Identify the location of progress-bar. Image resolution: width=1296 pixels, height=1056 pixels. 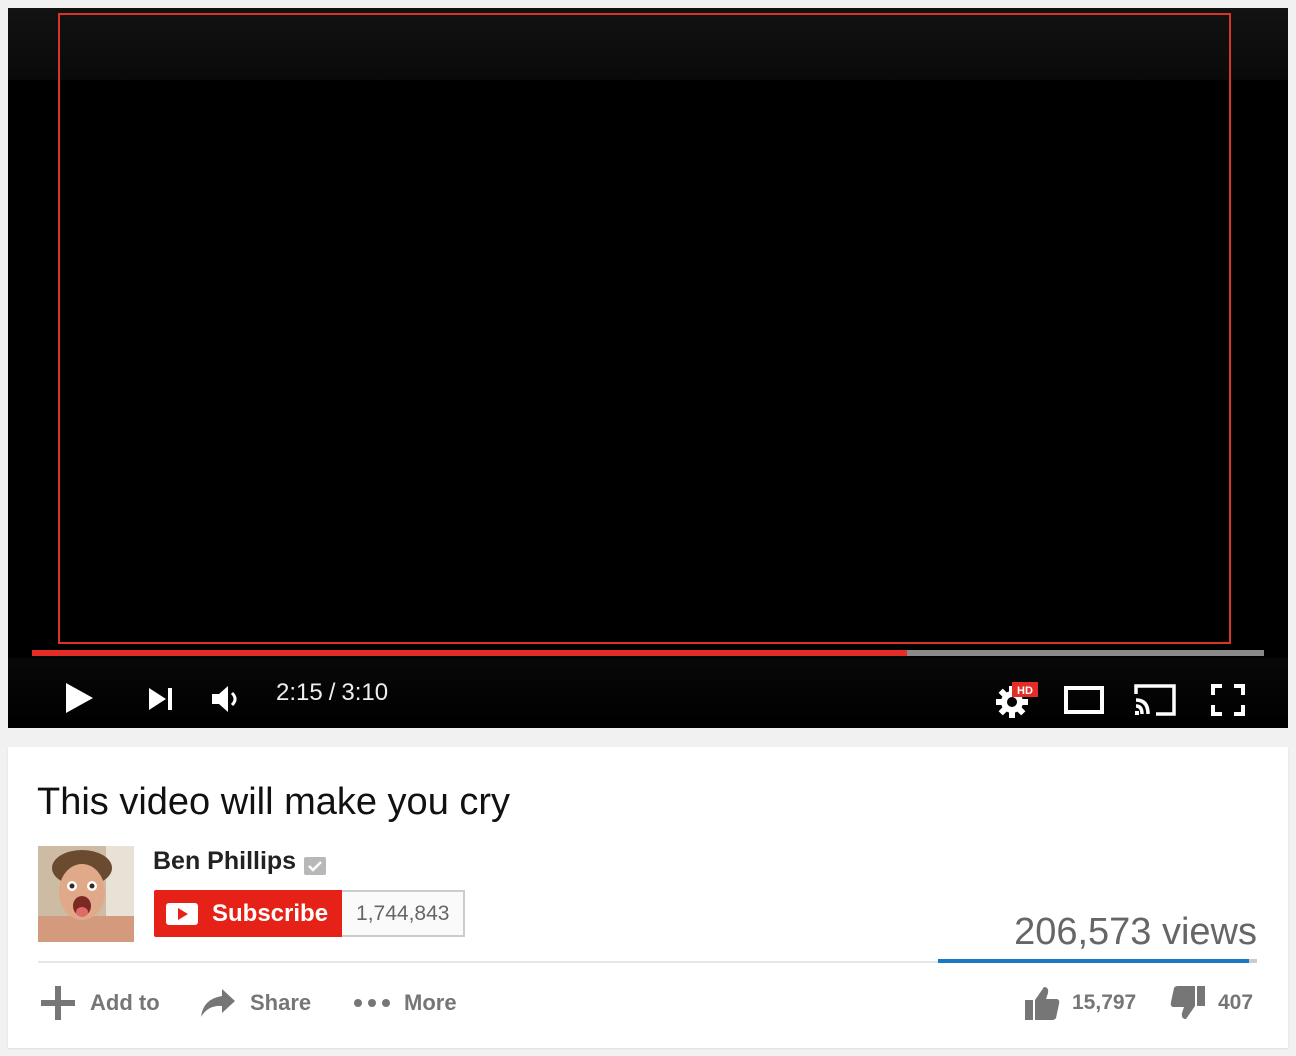
(648, 653).